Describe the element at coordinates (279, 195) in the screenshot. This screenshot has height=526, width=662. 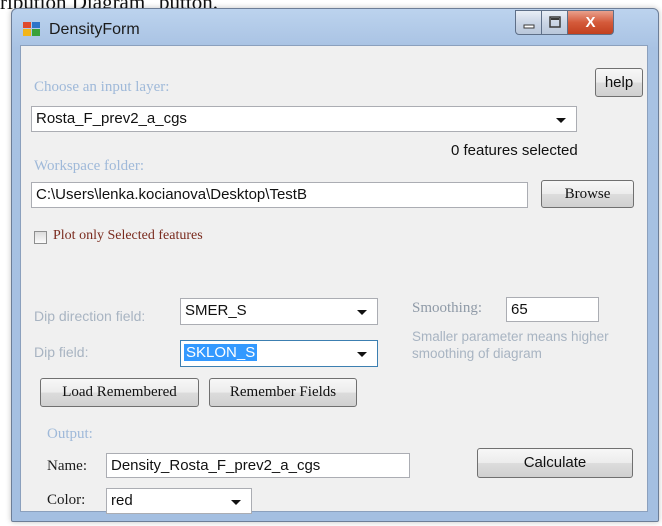
I see `workspace-folder-input: C:\Users\lenka.kocianova\Desktop\TestB` at that location.